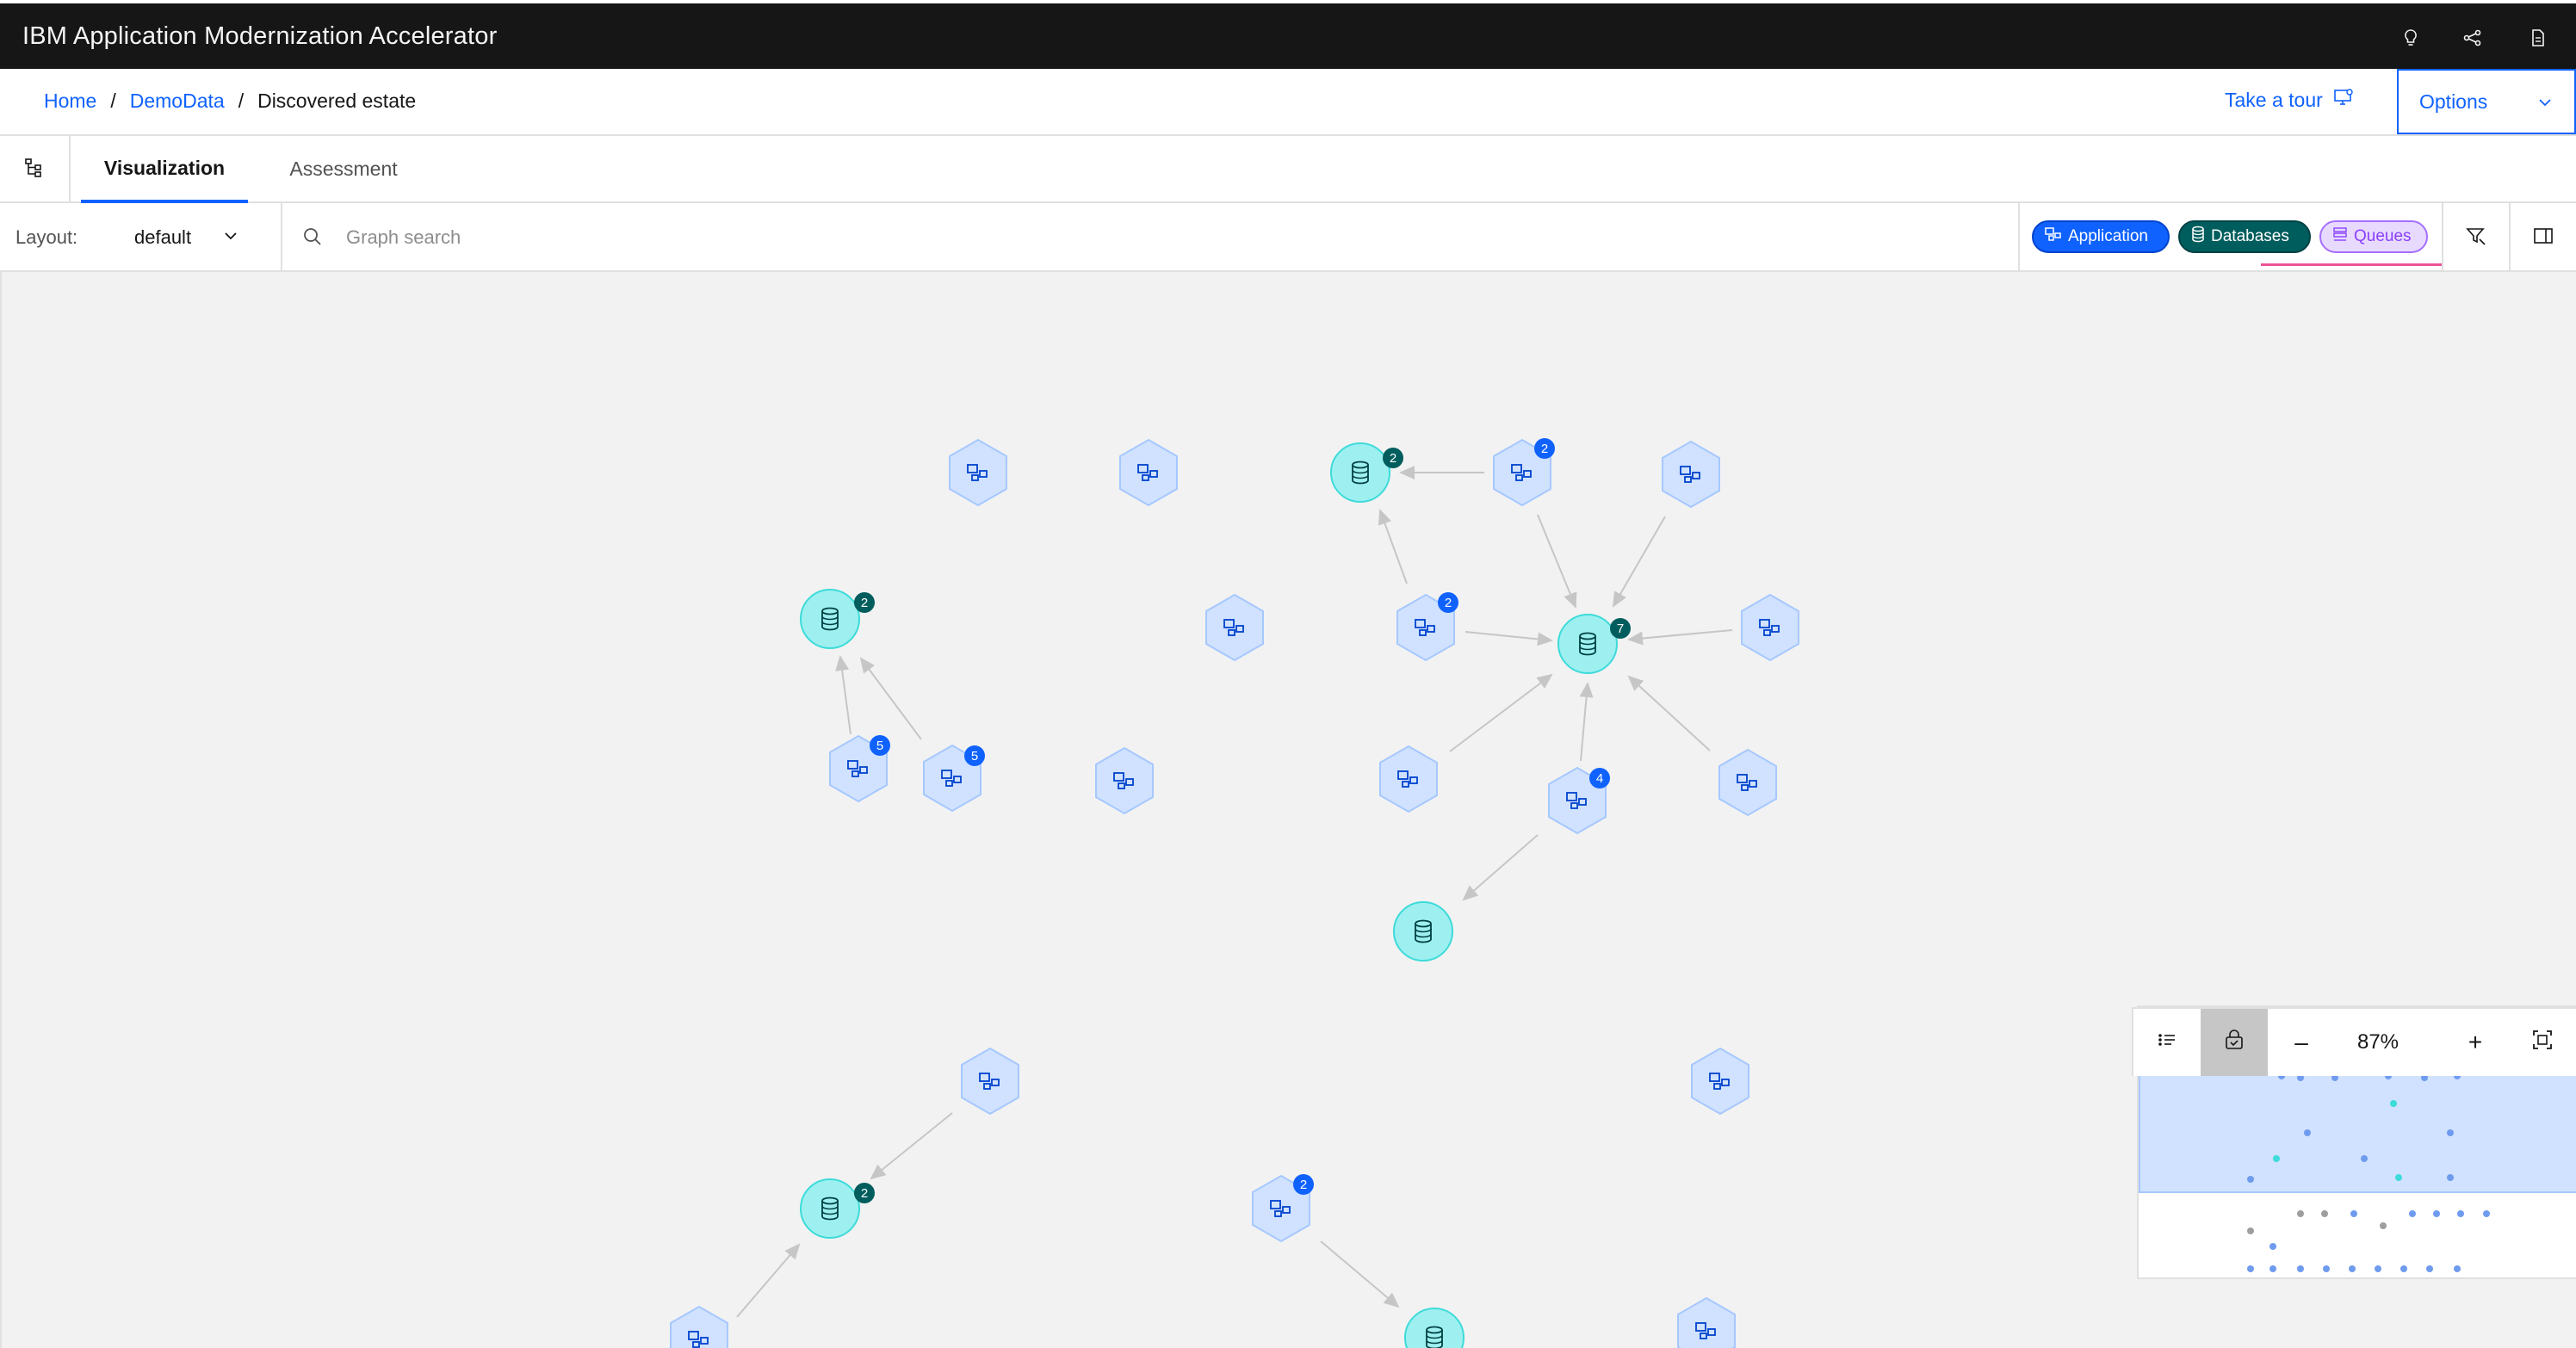 The height and width of the screenshot is (1348, 2576). What do you see at coordinates (2453, 101) in the screenshot?
I see `options-label: Options` at bounding box center [2453, 101].